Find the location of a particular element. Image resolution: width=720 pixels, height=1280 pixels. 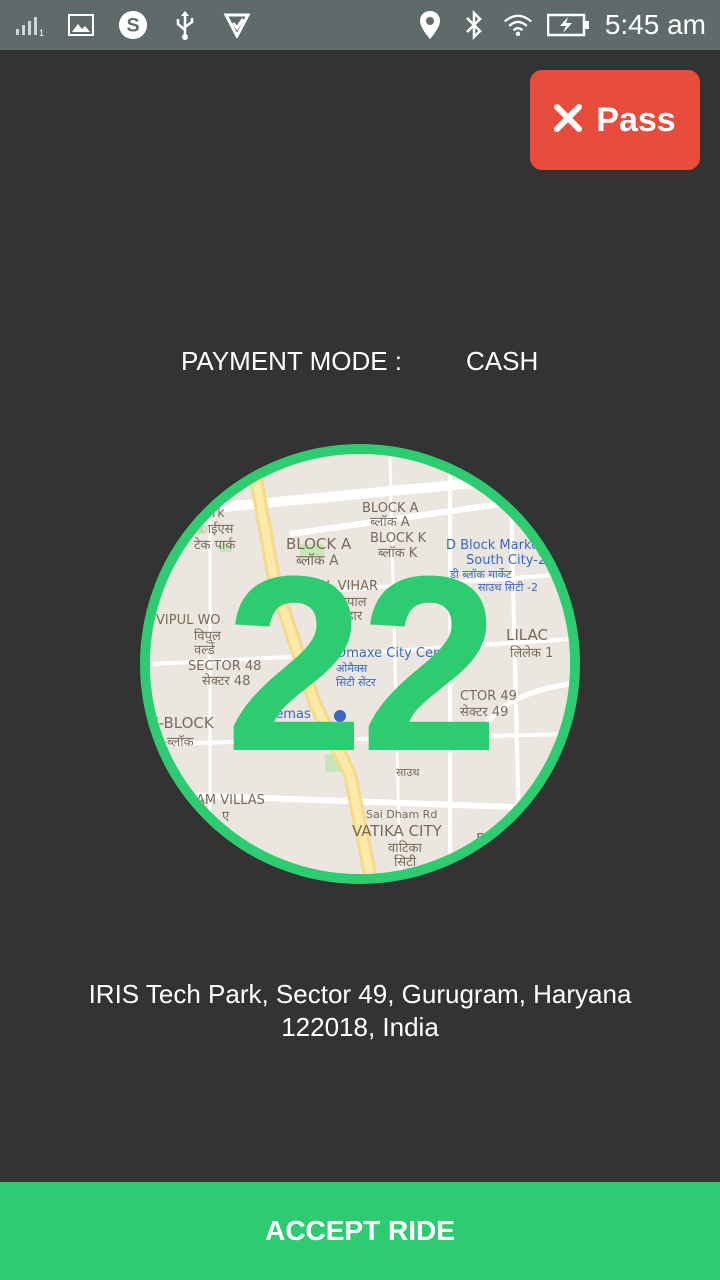

bluetooth-icon is located at coordinates (474, 25).